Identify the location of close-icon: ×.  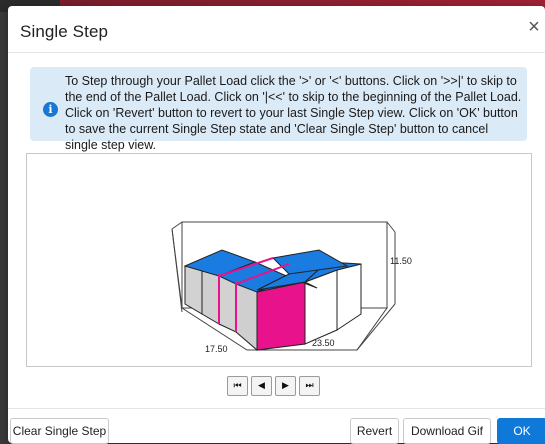
(534, 27).